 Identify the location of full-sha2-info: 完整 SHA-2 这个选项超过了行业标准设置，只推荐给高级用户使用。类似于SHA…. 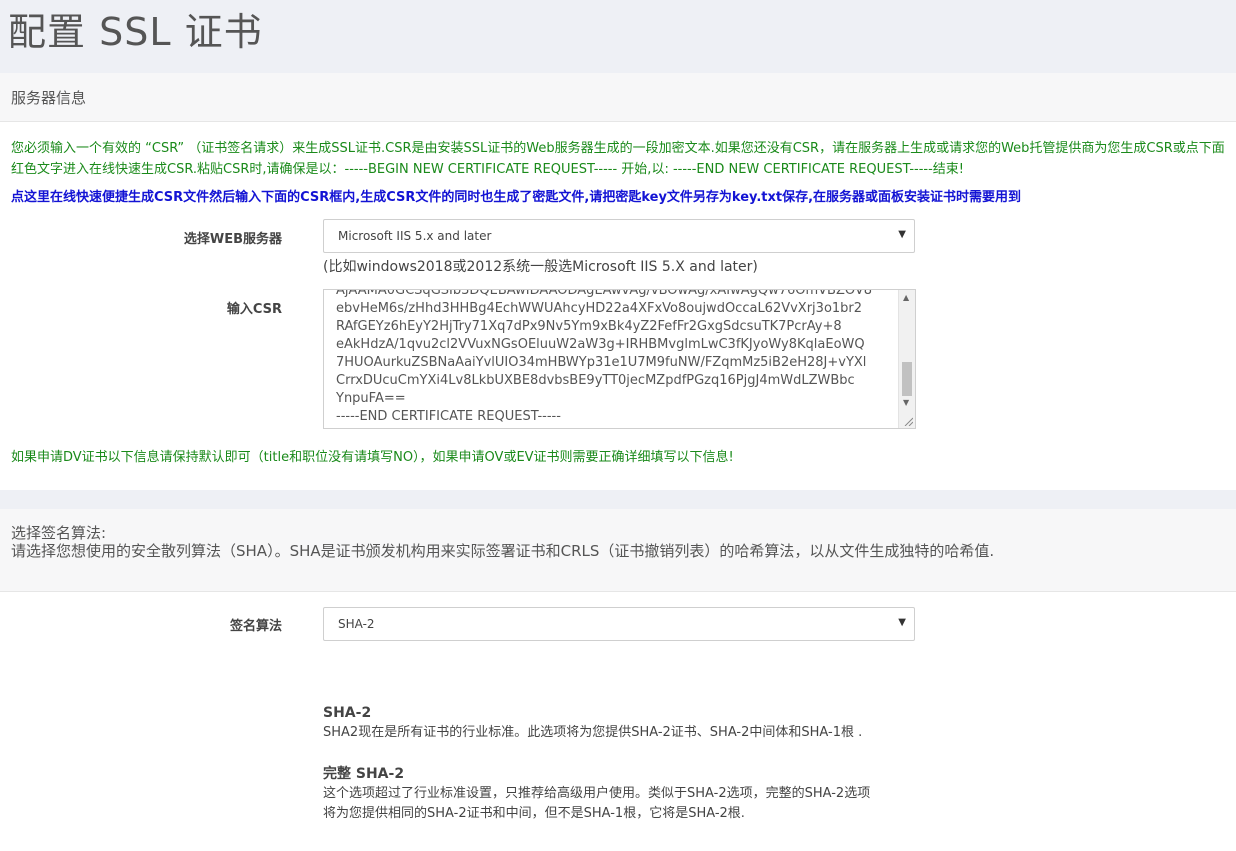
(623, 794).